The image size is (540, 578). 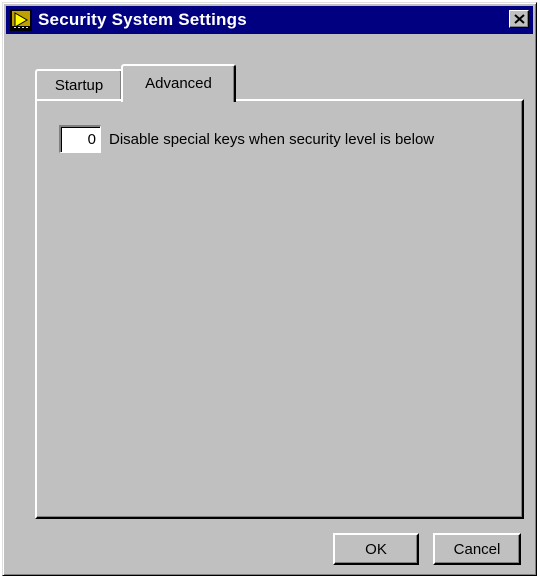 I want to click on security-level-input, so click(x=80, y=139).